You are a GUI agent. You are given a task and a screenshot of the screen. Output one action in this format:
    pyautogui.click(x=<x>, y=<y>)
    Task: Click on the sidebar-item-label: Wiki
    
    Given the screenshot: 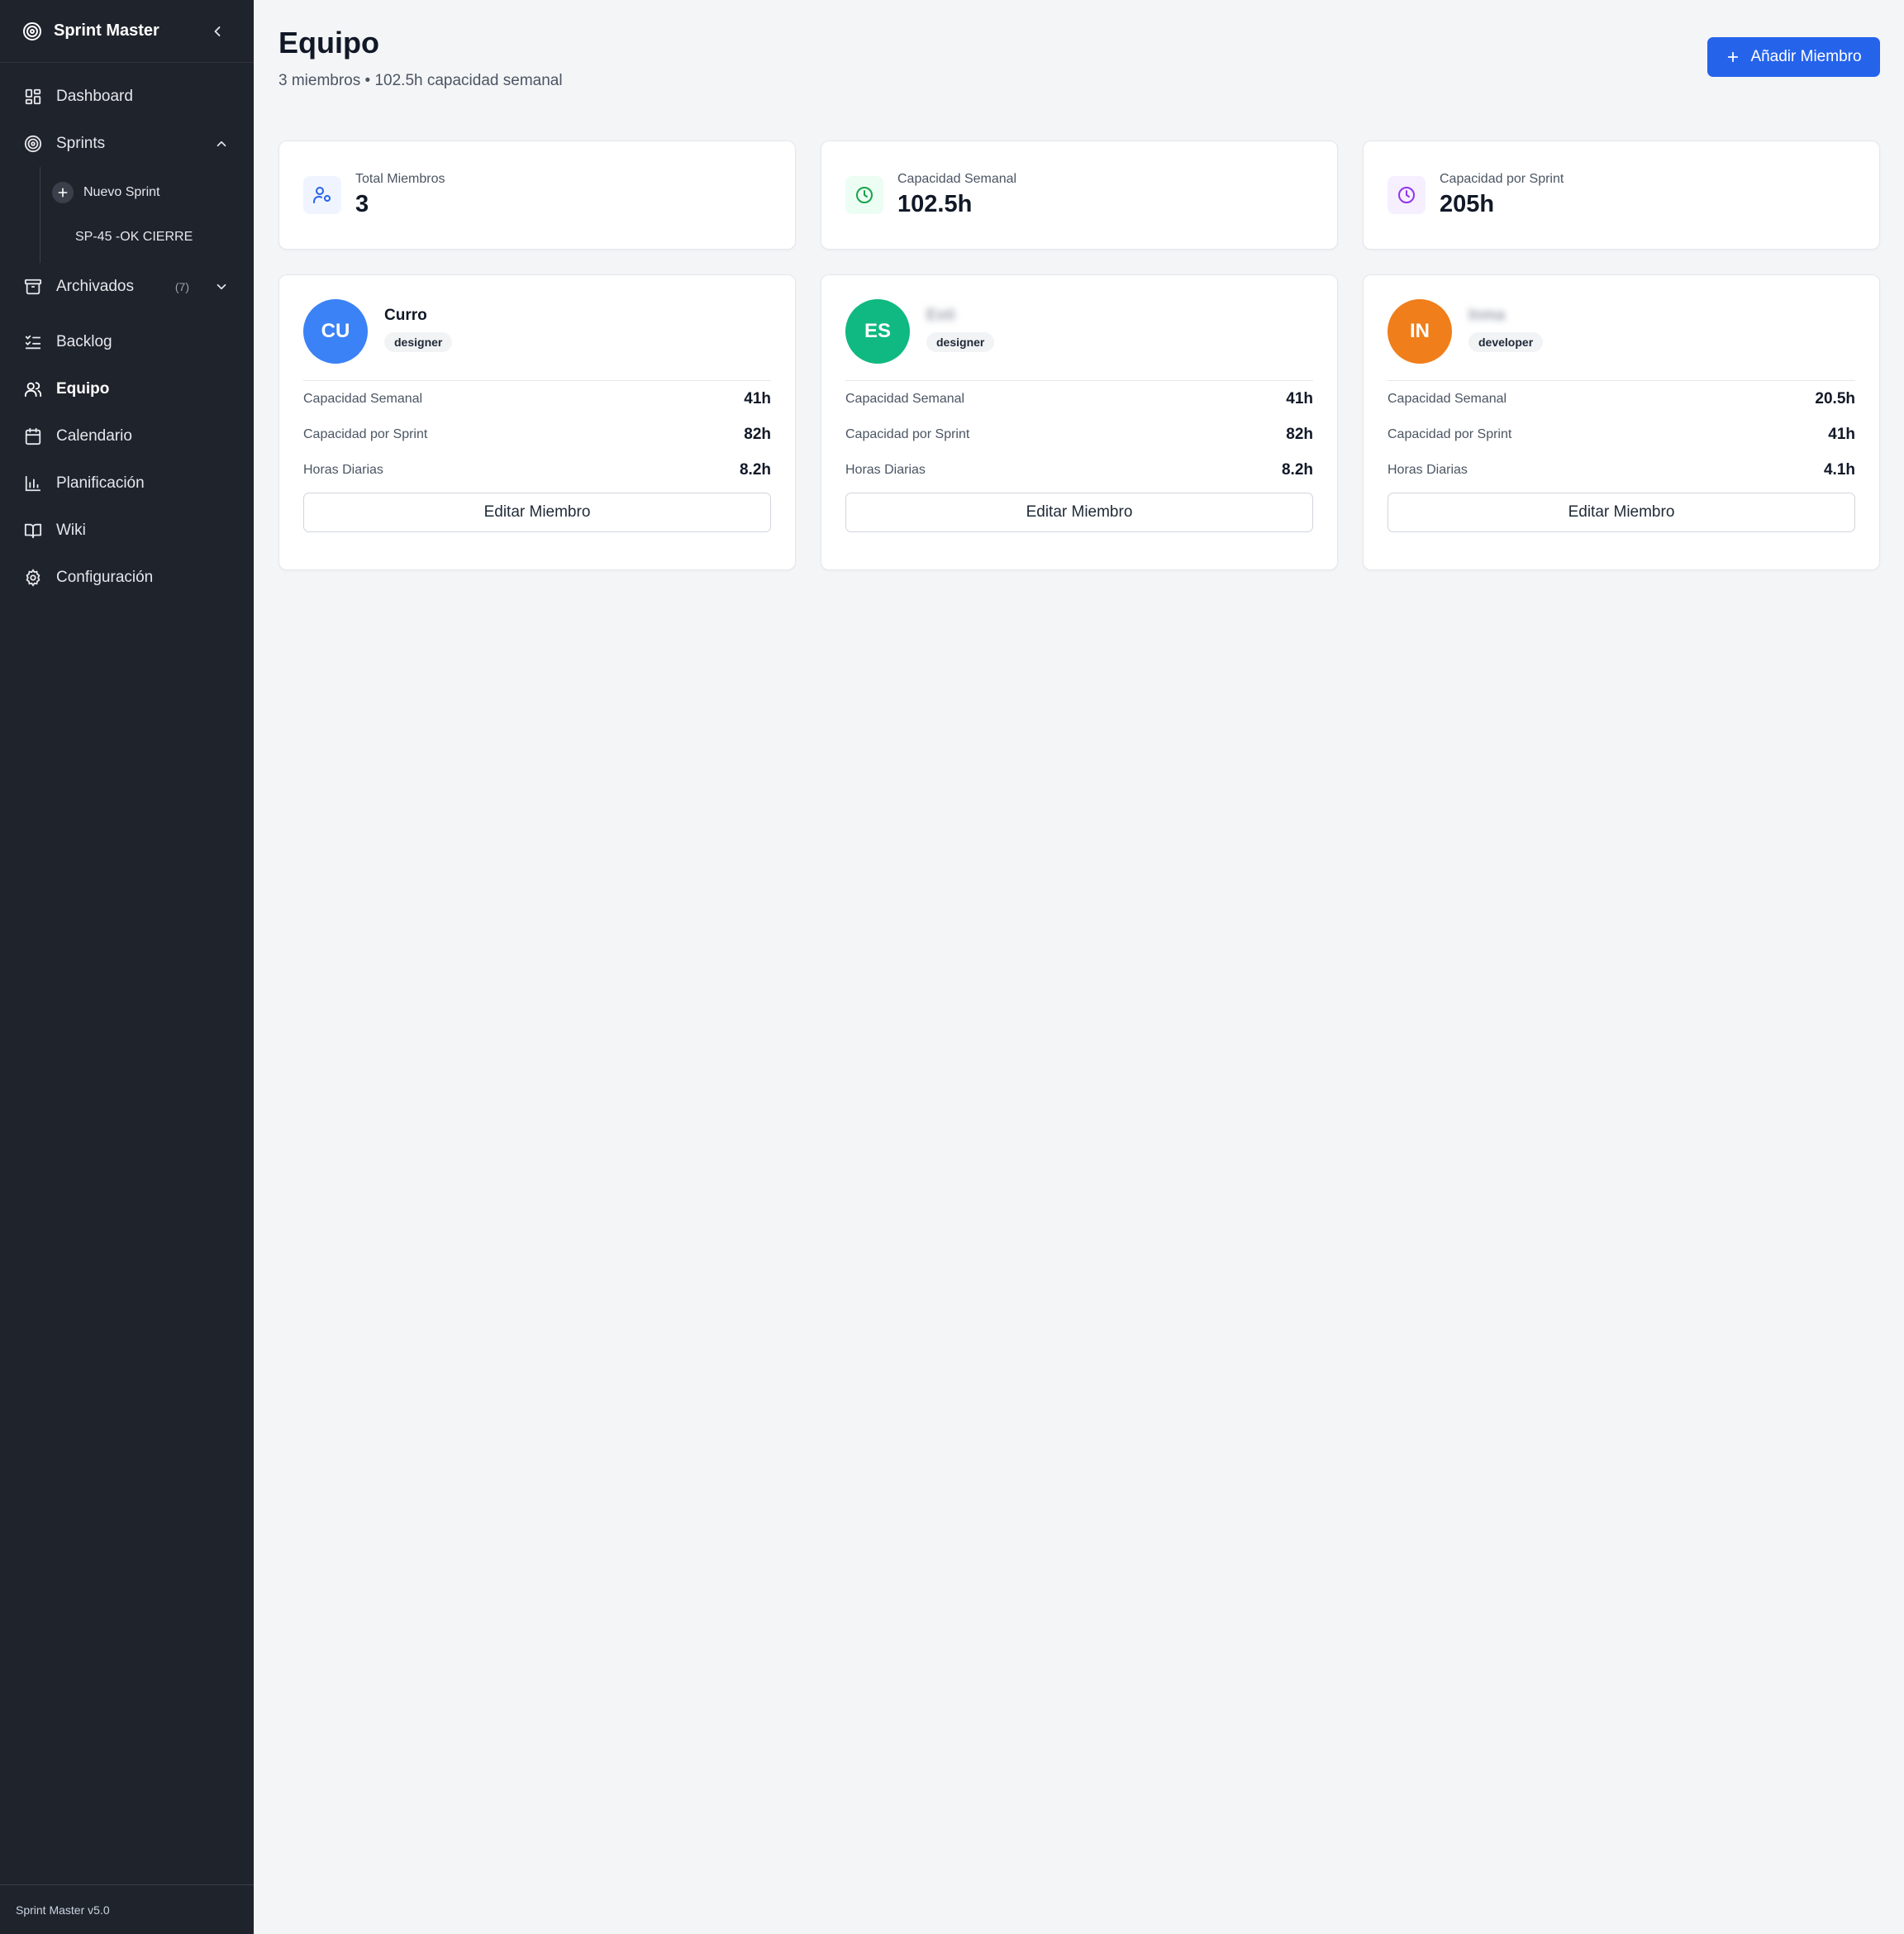 What is the action you would take?
    pyautogui.click(x=71, y=530)
    